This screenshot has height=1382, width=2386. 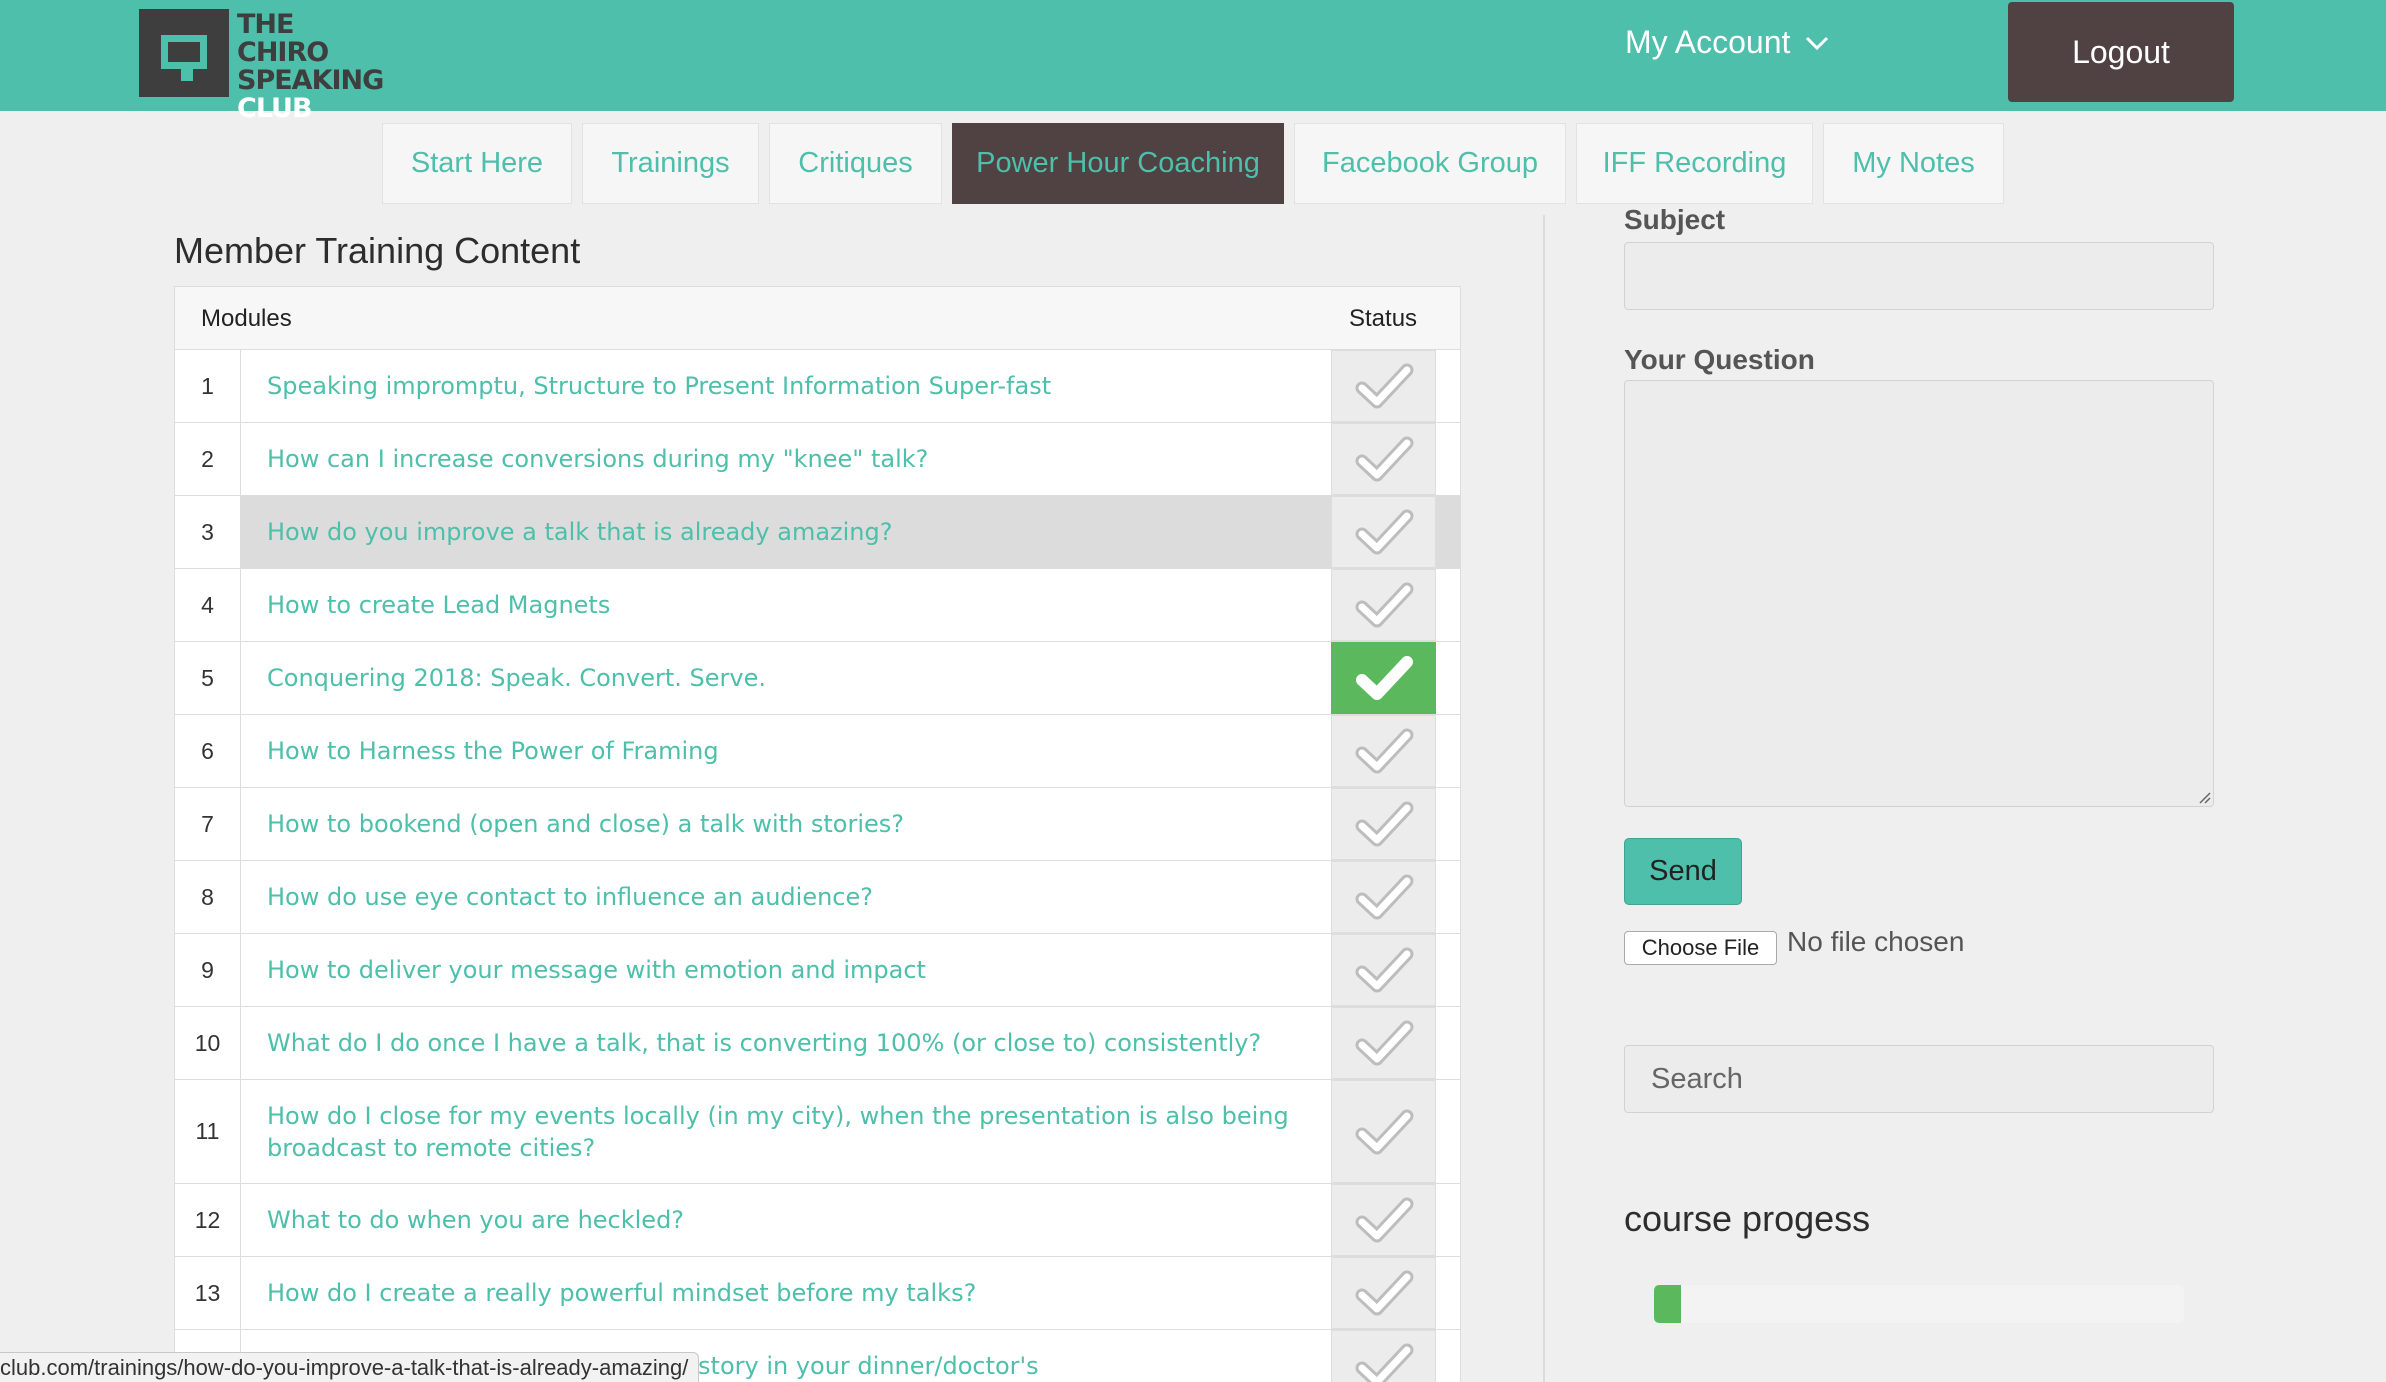 I want to click on table-row: 5 Conquering 2018: Speak. Convert. Serve., so click(x=817, y=678).